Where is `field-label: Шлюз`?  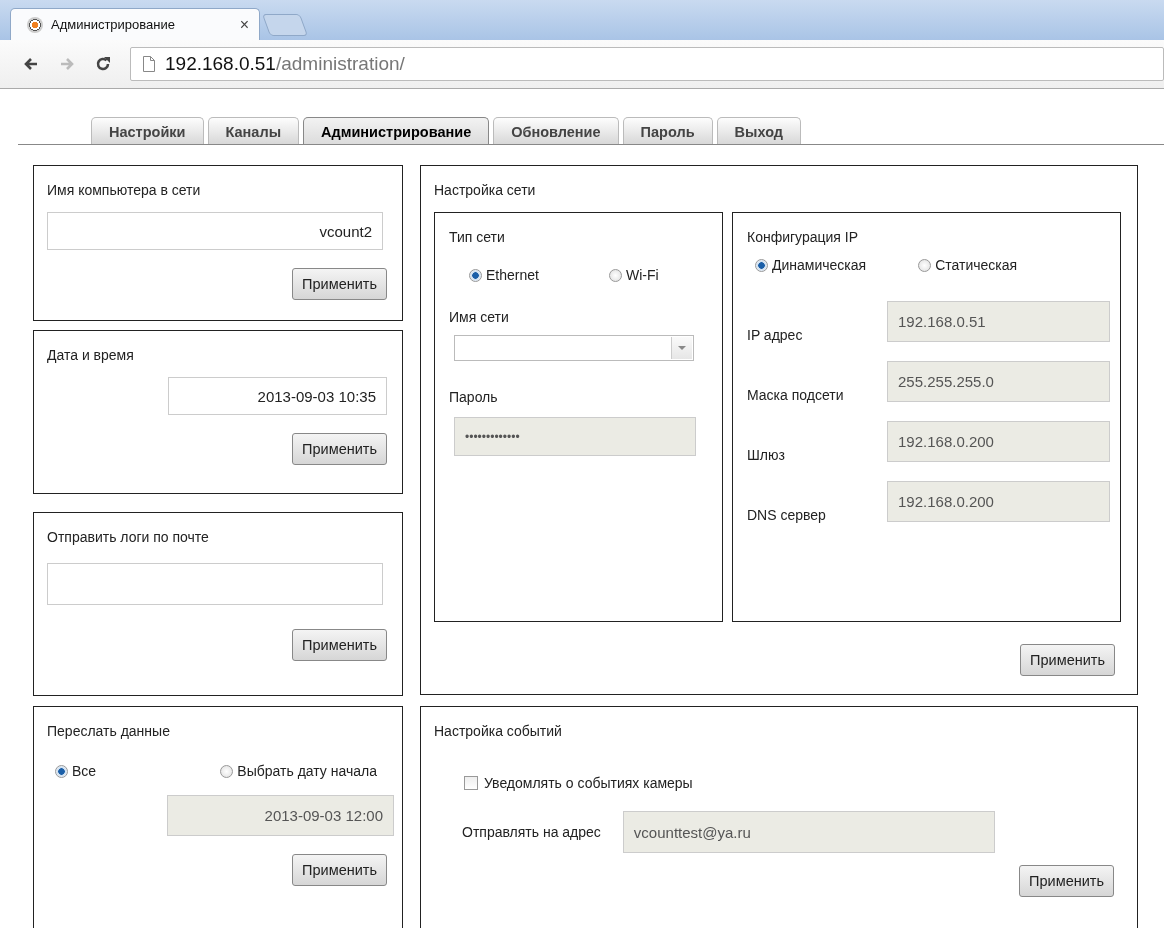
field-label: Шлюз is located at coordinates (766, 455).